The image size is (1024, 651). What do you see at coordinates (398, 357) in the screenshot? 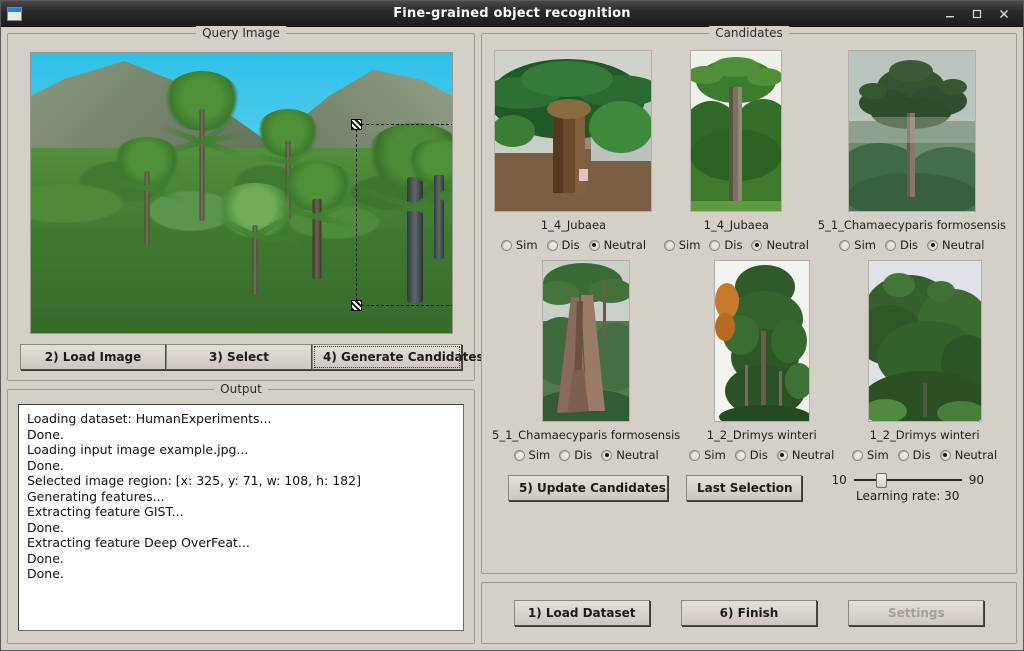
I see `generate-candidates-button: 4) Generate Candidates` at bounding box center [398, 357].